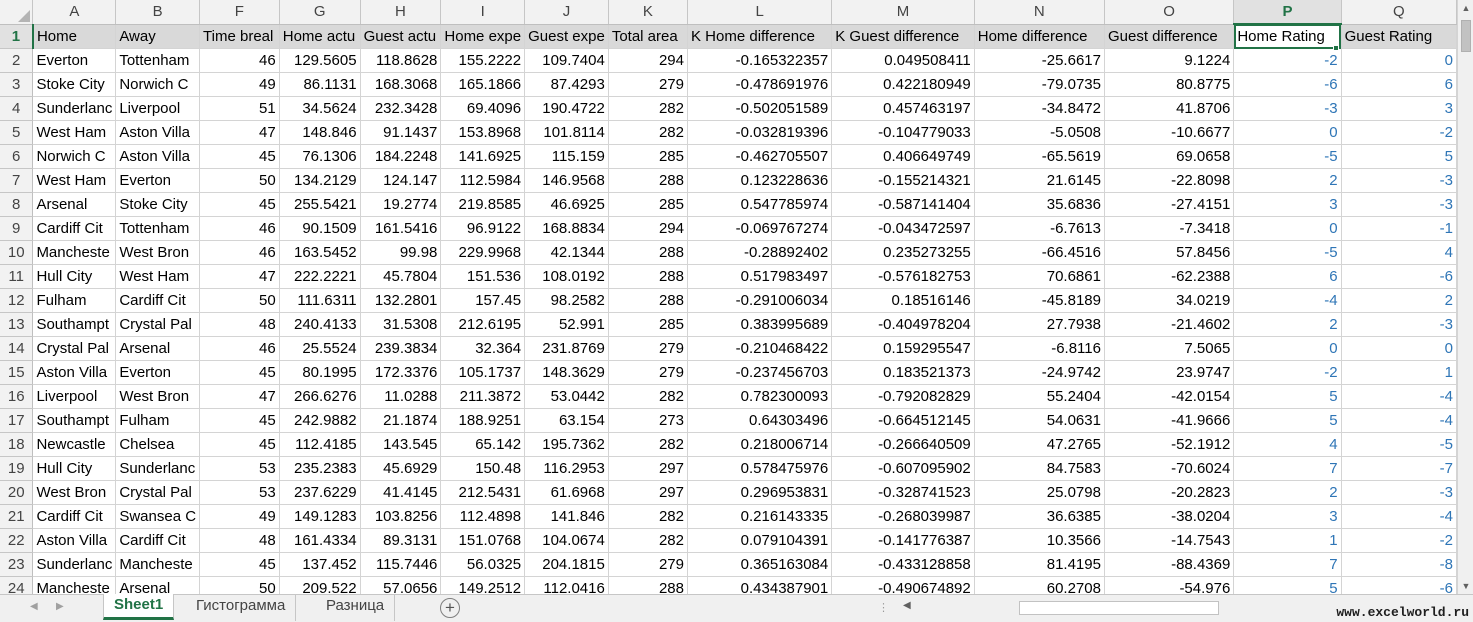 The width and height of the screenshot is (1473, 622). I want to click on cell: 51, so click(239, 108).